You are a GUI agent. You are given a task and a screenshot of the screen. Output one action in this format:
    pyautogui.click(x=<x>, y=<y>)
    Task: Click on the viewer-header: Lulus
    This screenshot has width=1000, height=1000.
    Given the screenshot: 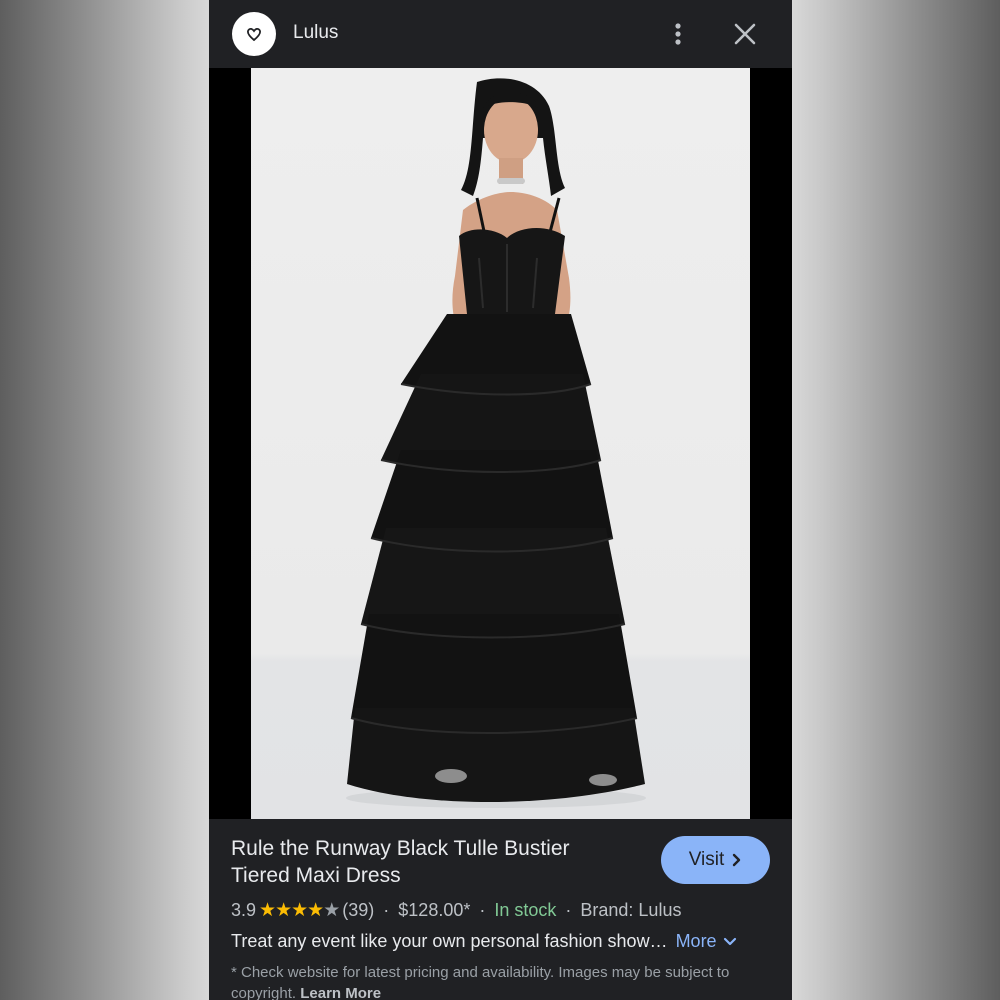 What is the action you would take?
    pyautogui.click(x=500, y=34)
    